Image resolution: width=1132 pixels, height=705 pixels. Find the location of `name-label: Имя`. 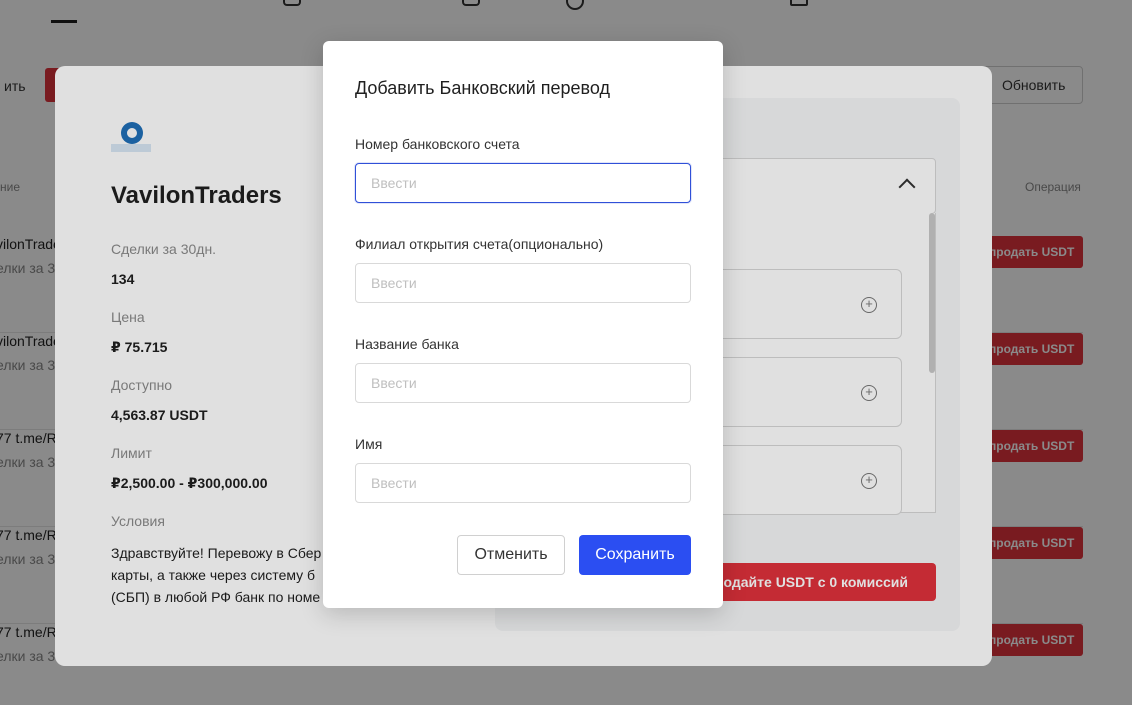

name-label: Имя is located at coordinates (369, 444).